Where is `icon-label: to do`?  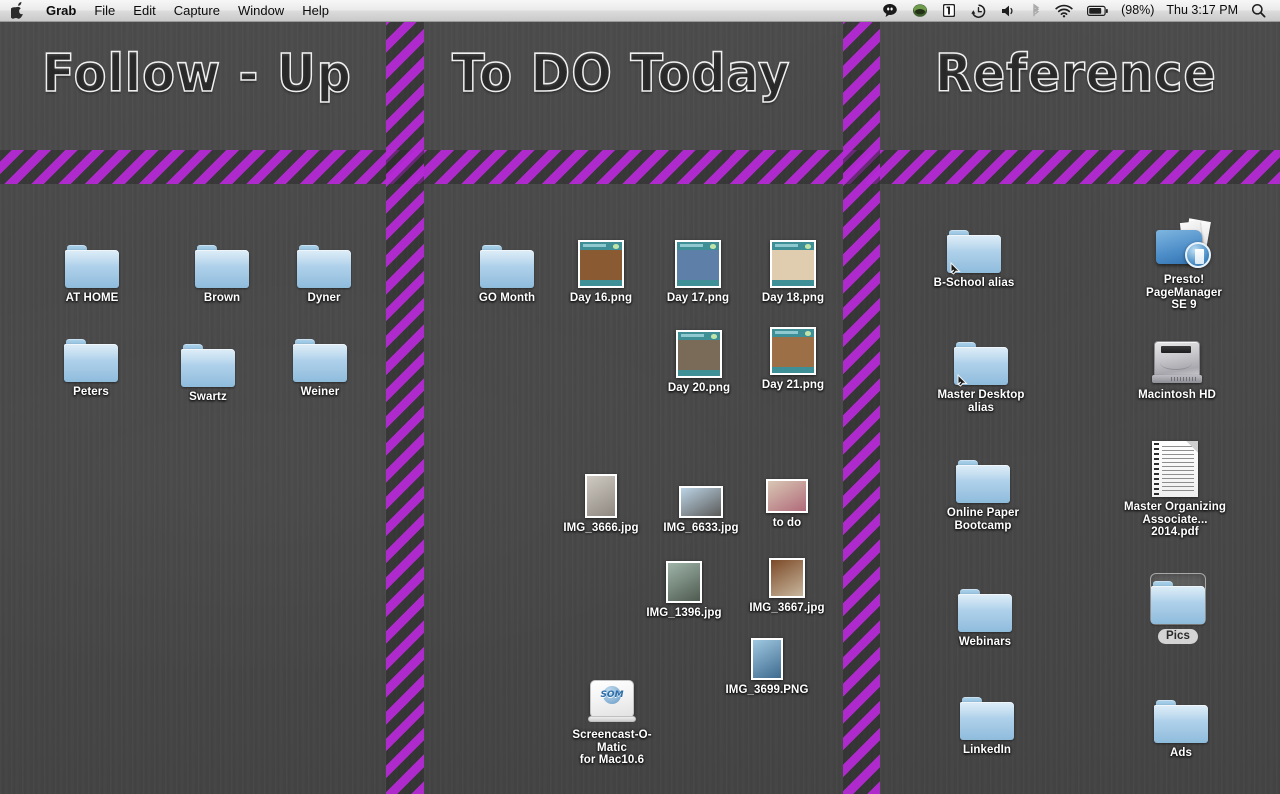
icon-label: to do is located at coordinates (787, 523).